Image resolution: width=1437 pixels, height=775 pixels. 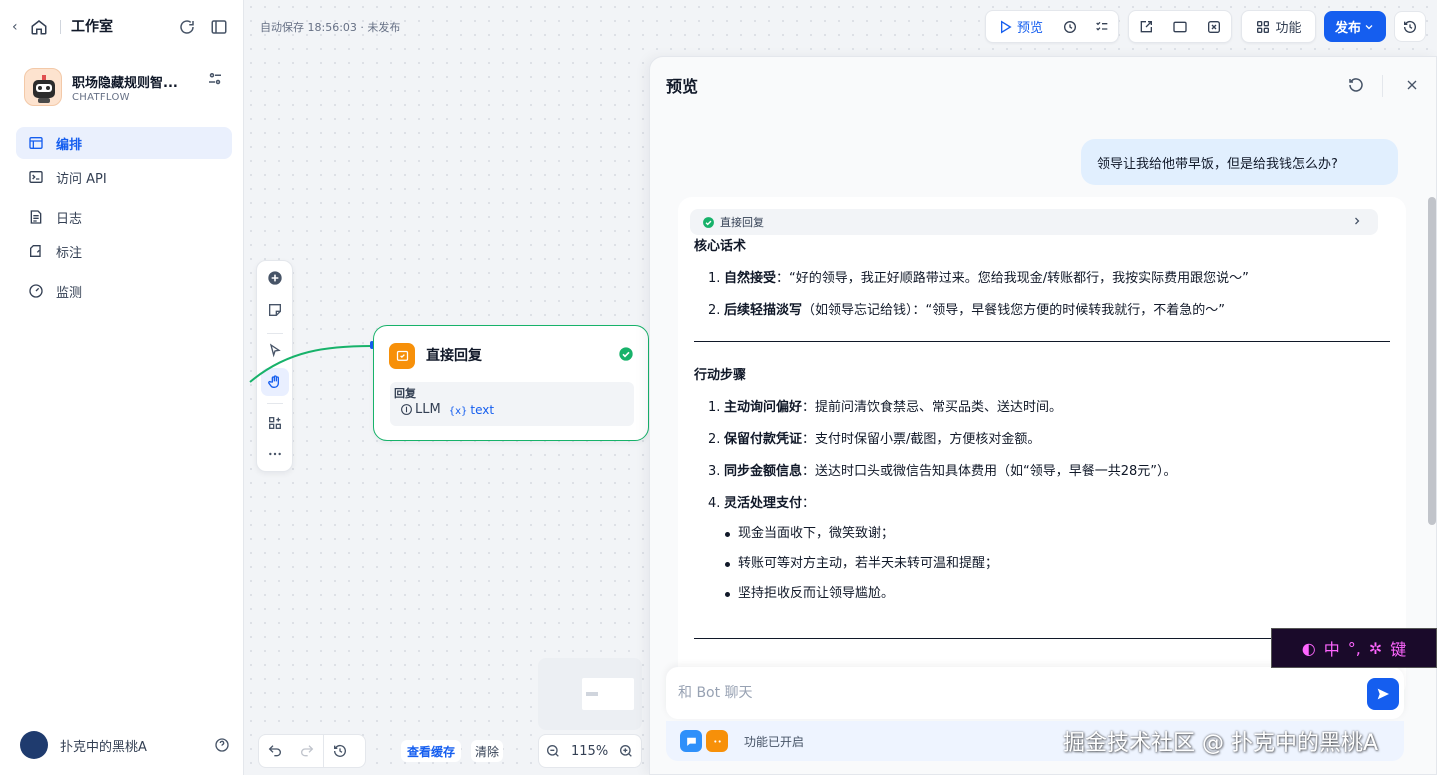 What do you see at coordinates (1410, 26) in the screenshot?
I see `version-history-button` at bounding box center [1410, 26].